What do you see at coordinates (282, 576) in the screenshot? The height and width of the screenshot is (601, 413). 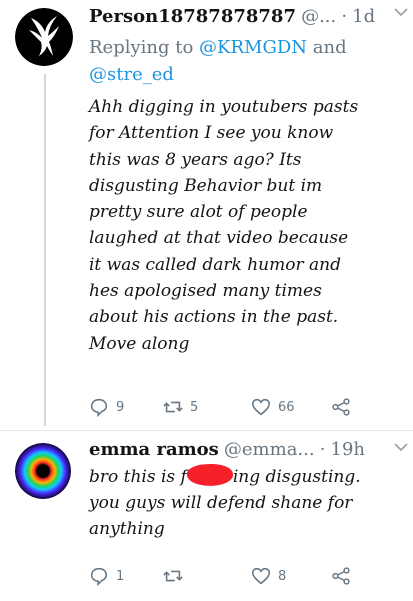 I see `like-count: 8` at bounding box center [282, 576].